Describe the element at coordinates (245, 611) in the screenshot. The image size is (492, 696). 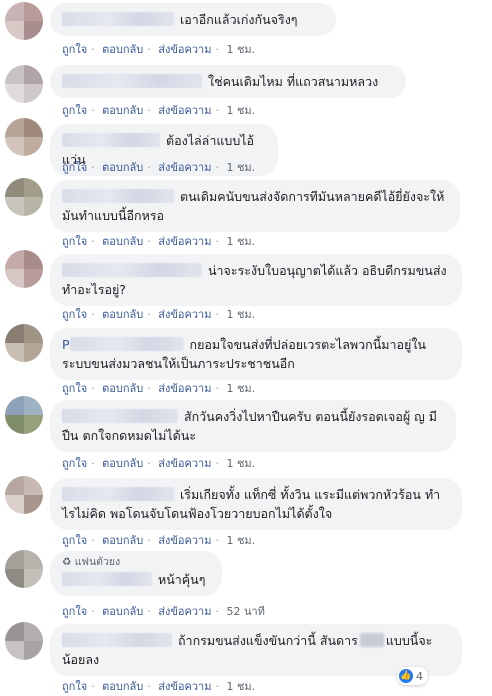
I see `timestamp: 52 นาที` at that location.